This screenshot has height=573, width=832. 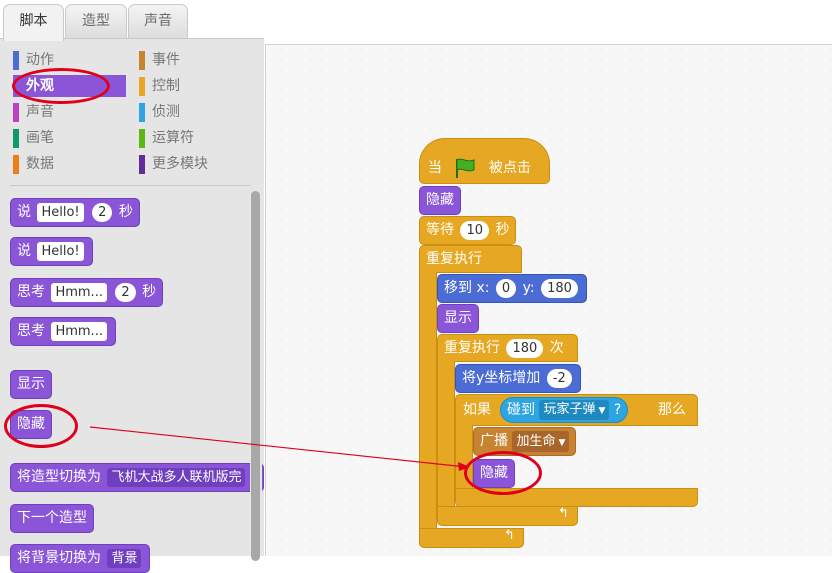 I want to click on wait-seconds-input: 10, so click(x=474, y=230).